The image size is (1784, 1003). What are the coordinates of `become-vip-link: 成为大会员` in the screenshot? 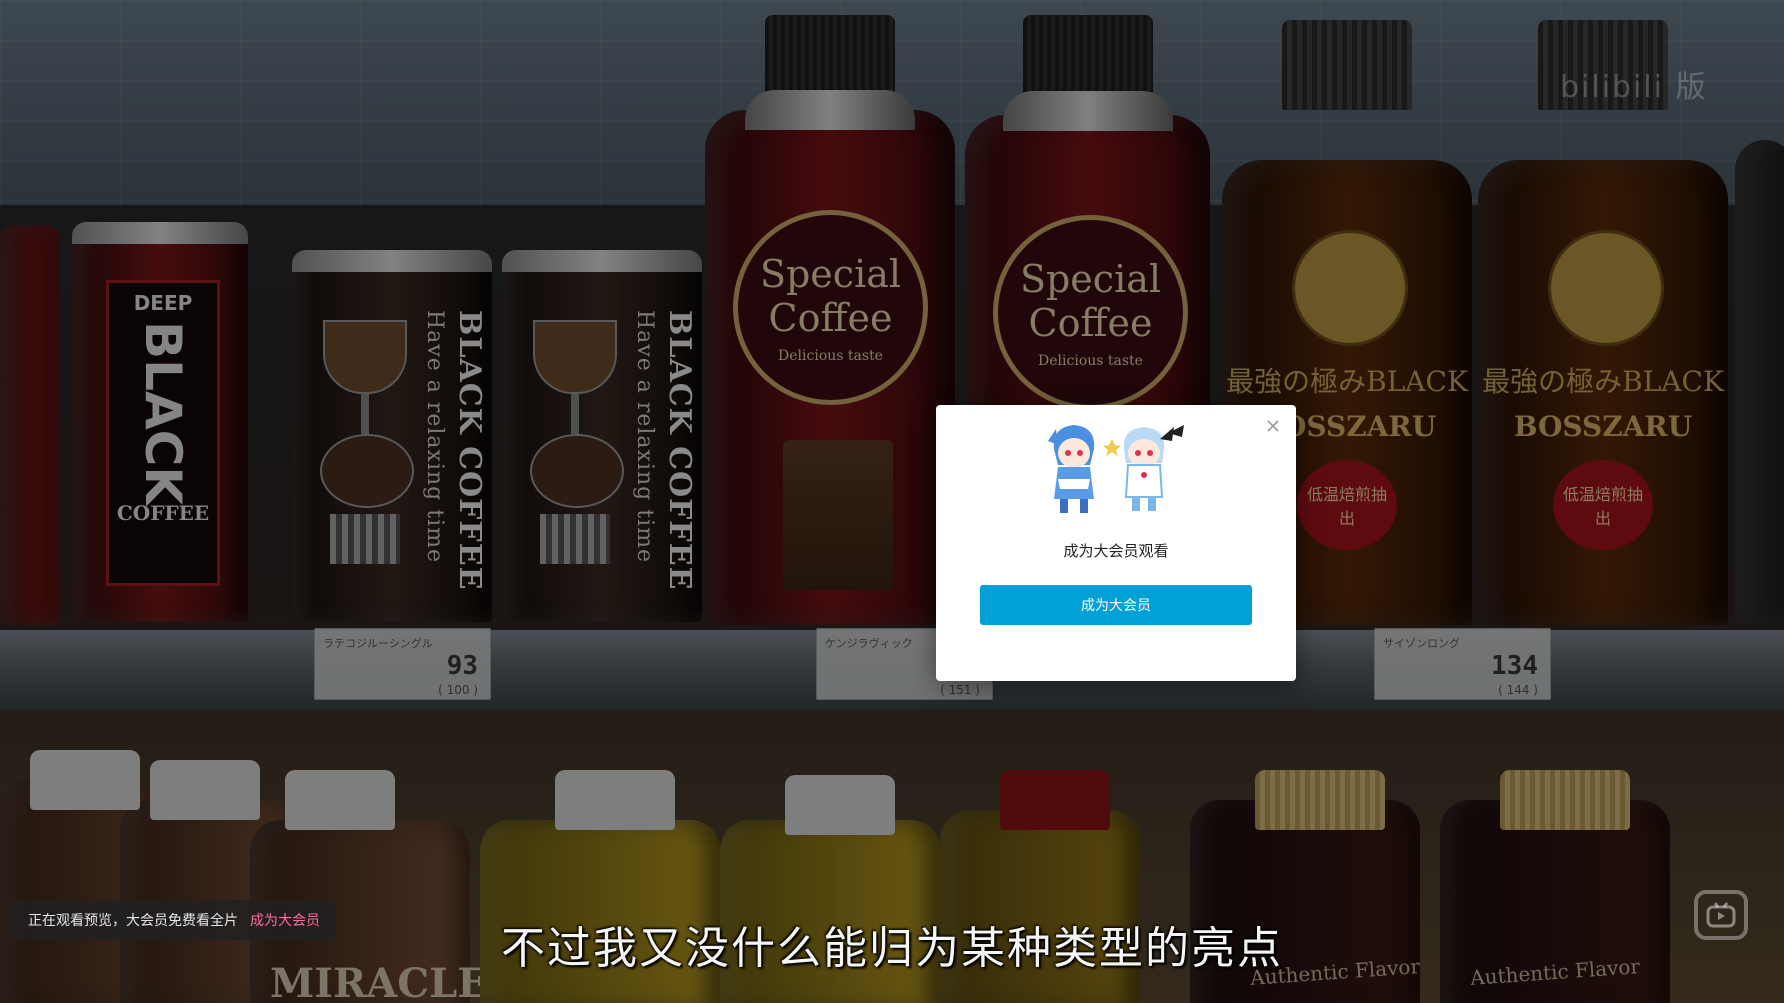 It's located at (285, 920).